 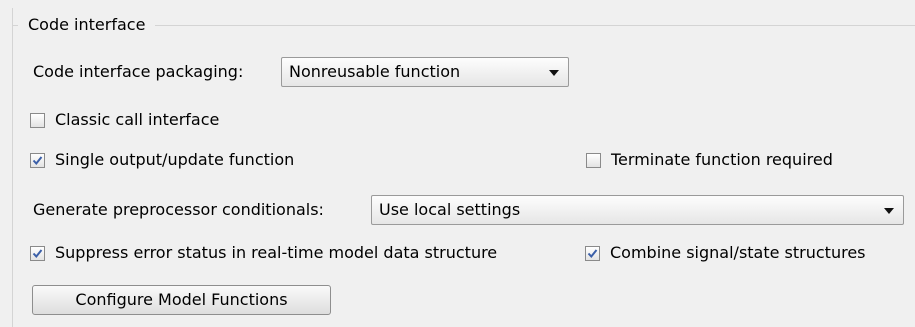 What do you see at coordinates (738, 252) in the screenshot?
I see `combine-structures-label: Combine signal/state structures` at bounding box center [738, 252].